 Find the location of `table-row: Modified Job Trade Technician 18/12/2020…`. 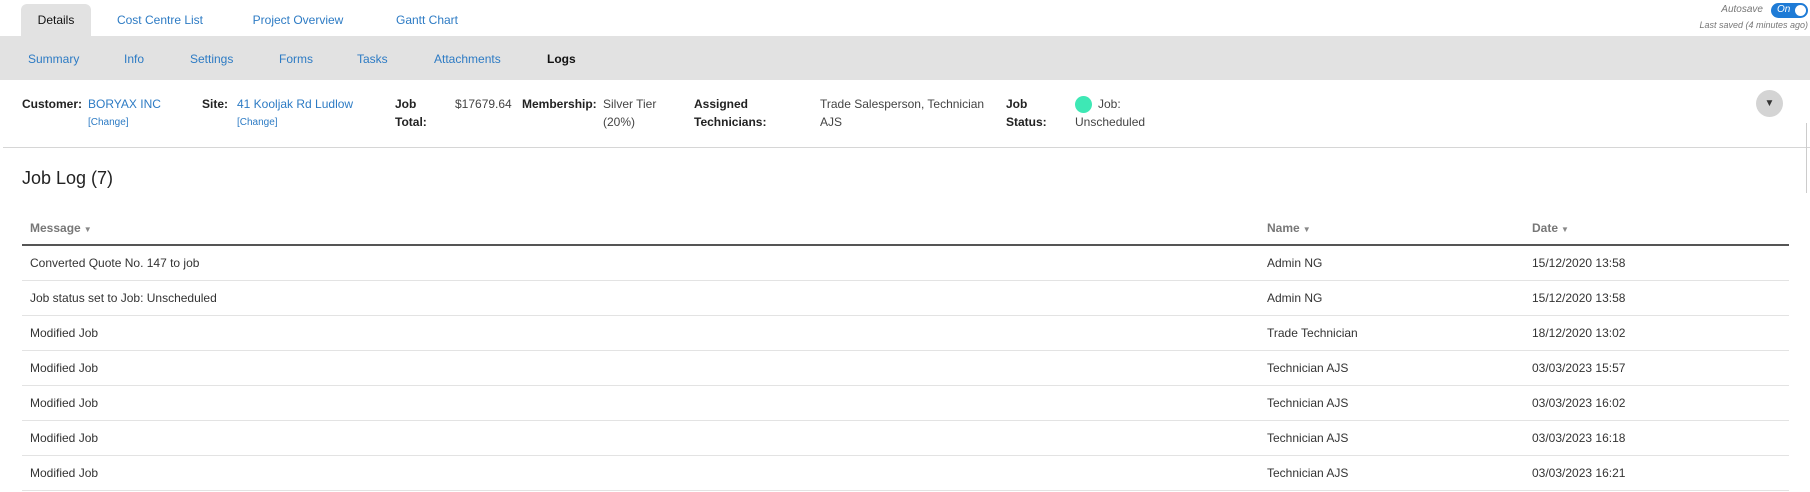

table-row: Modified Job Trade Technician 18/12/2020… is located at coordinates (905, 333).